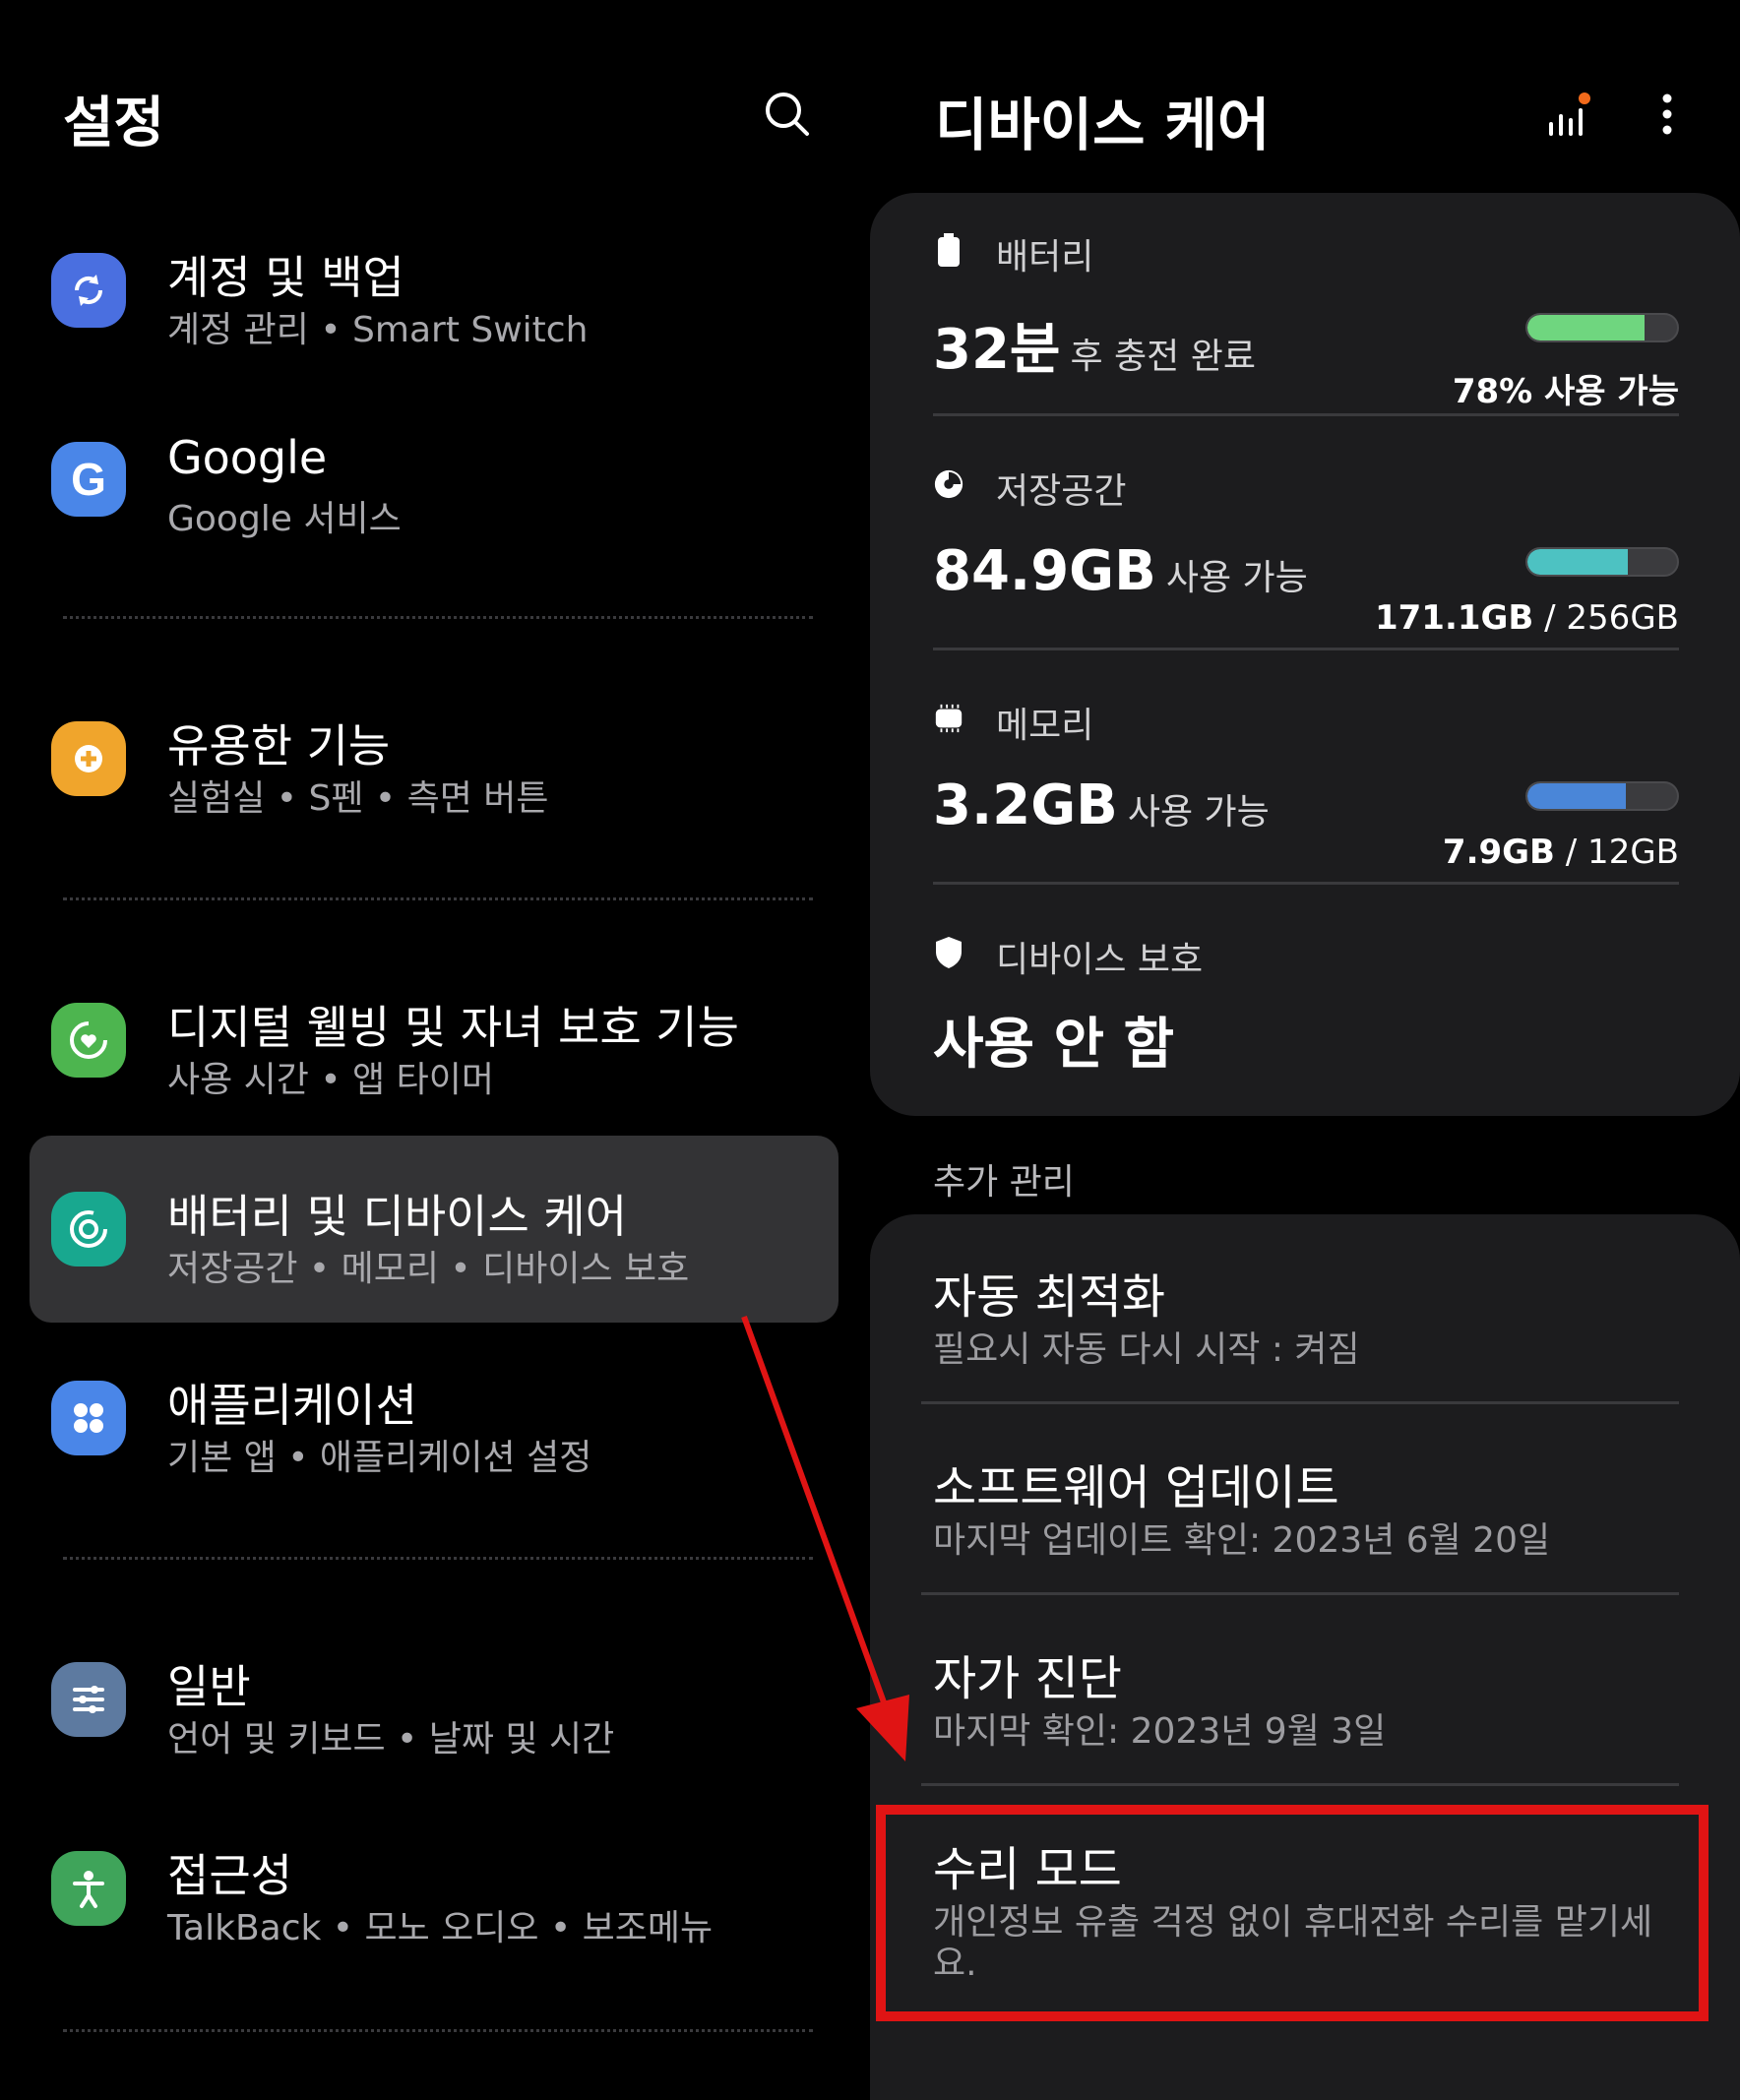 This screenshot has width=1740, height=2100. What do you see at coordinates (88, 1418) in the screenshot?
I see `apps-icon` at bounding box center [88, 1418].